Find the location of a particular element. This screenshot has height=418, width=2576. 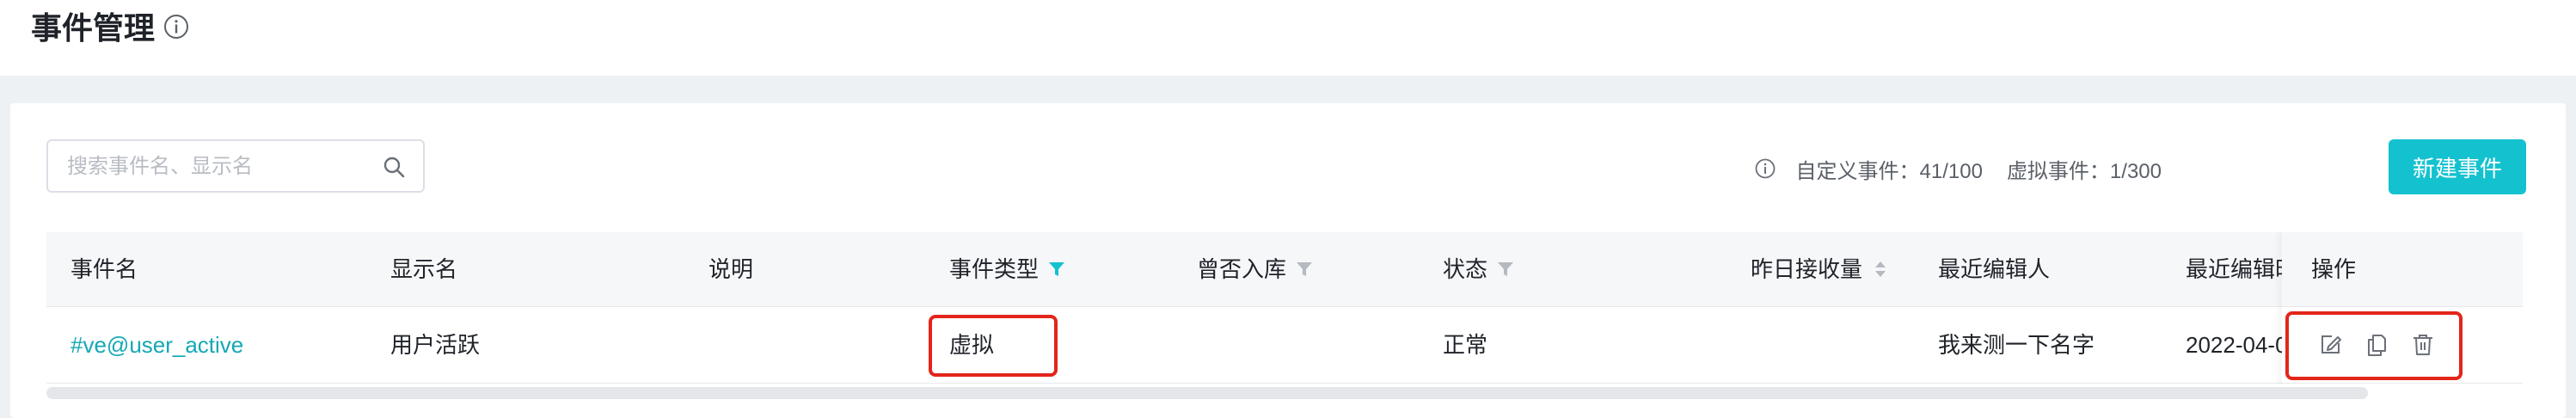

column-label: 昨日接收量 is located at coordinates (1807, 269).